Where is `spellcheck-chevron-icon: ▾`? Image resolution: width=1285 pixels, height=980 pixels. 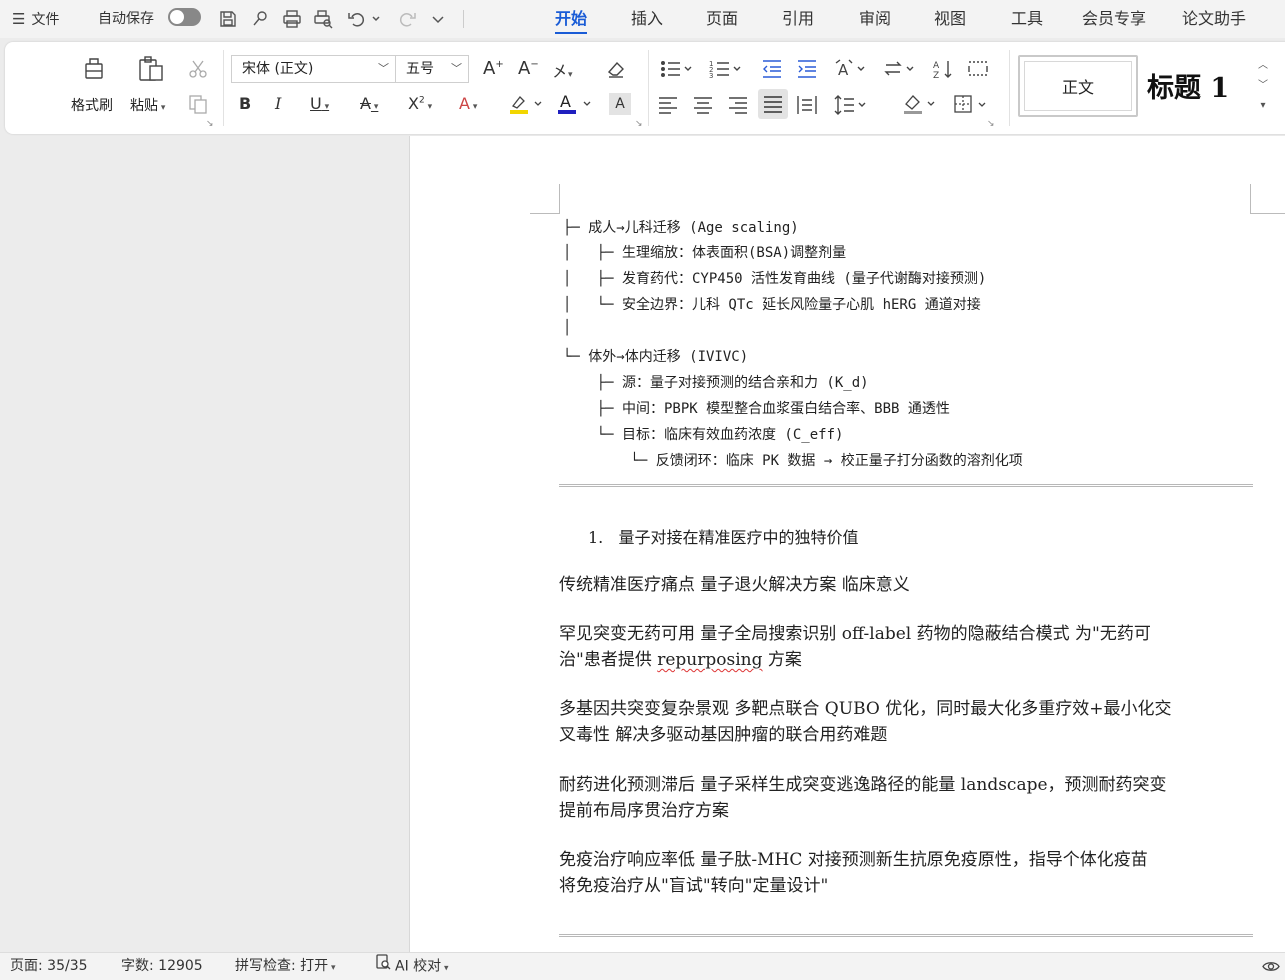
spellcheck-chevron-icon: ▾ is located at coordinates (332, 968).